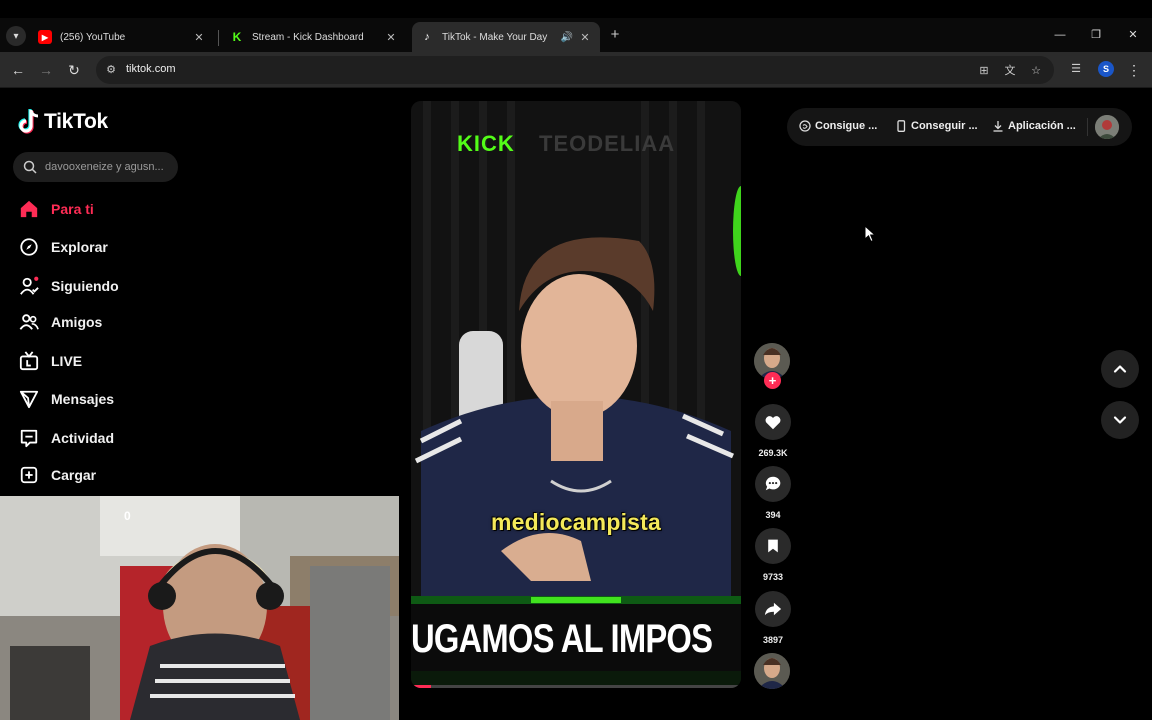 This screenshot has width=1152, height=720. I want to click on live-icon, so click(29, 361).